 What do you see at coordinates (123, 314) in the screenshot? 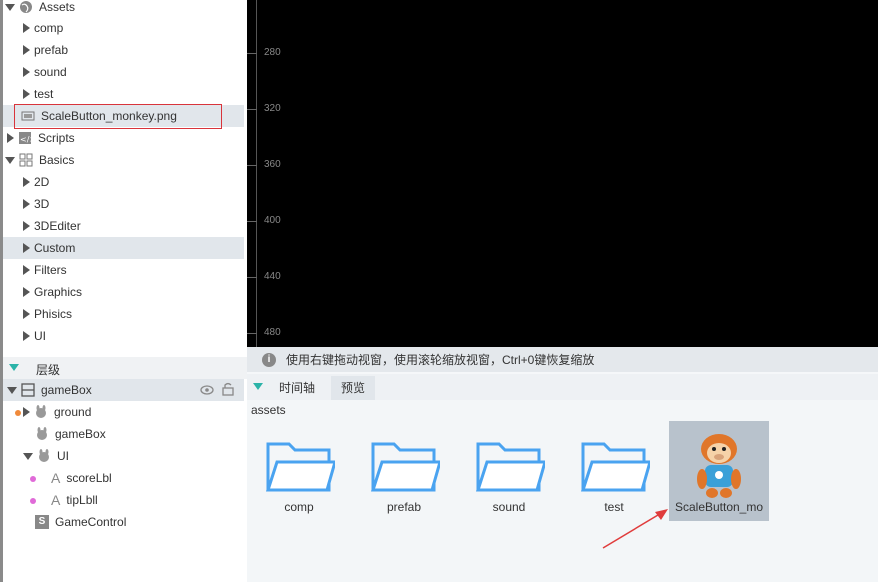
I see `tree-item-phisics: Phisics` at bounding box center [123, 314].